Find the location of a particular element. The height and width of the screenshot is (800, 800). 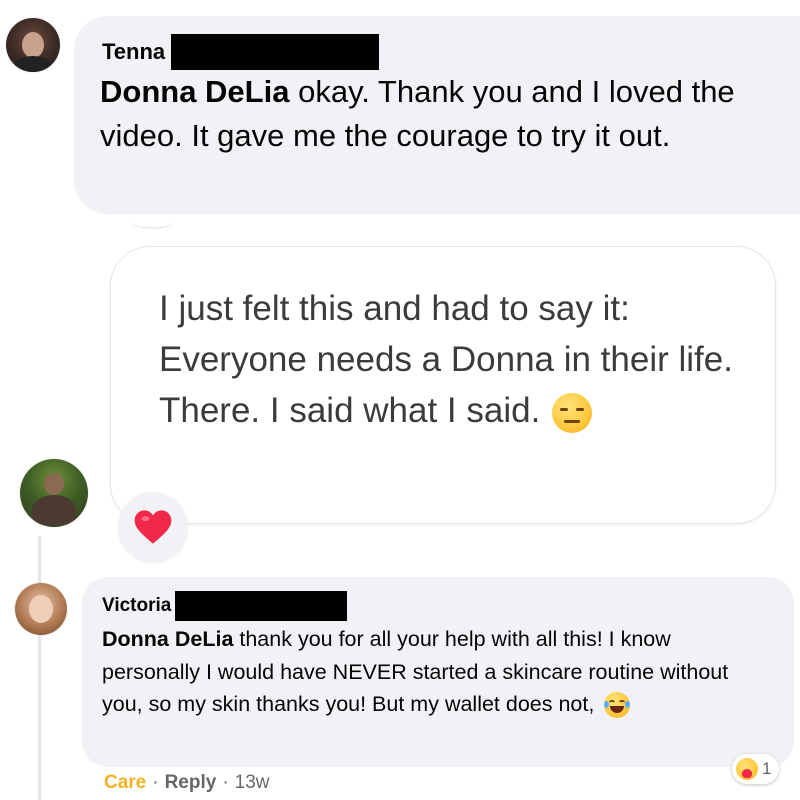

heart-icon is located at coordinates (153, 527).